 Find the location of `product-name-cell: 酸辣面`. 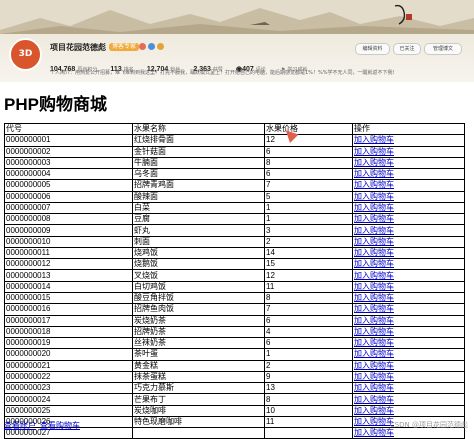

product-name-cell: 酸辣面 is located at coordinates (198, 196).